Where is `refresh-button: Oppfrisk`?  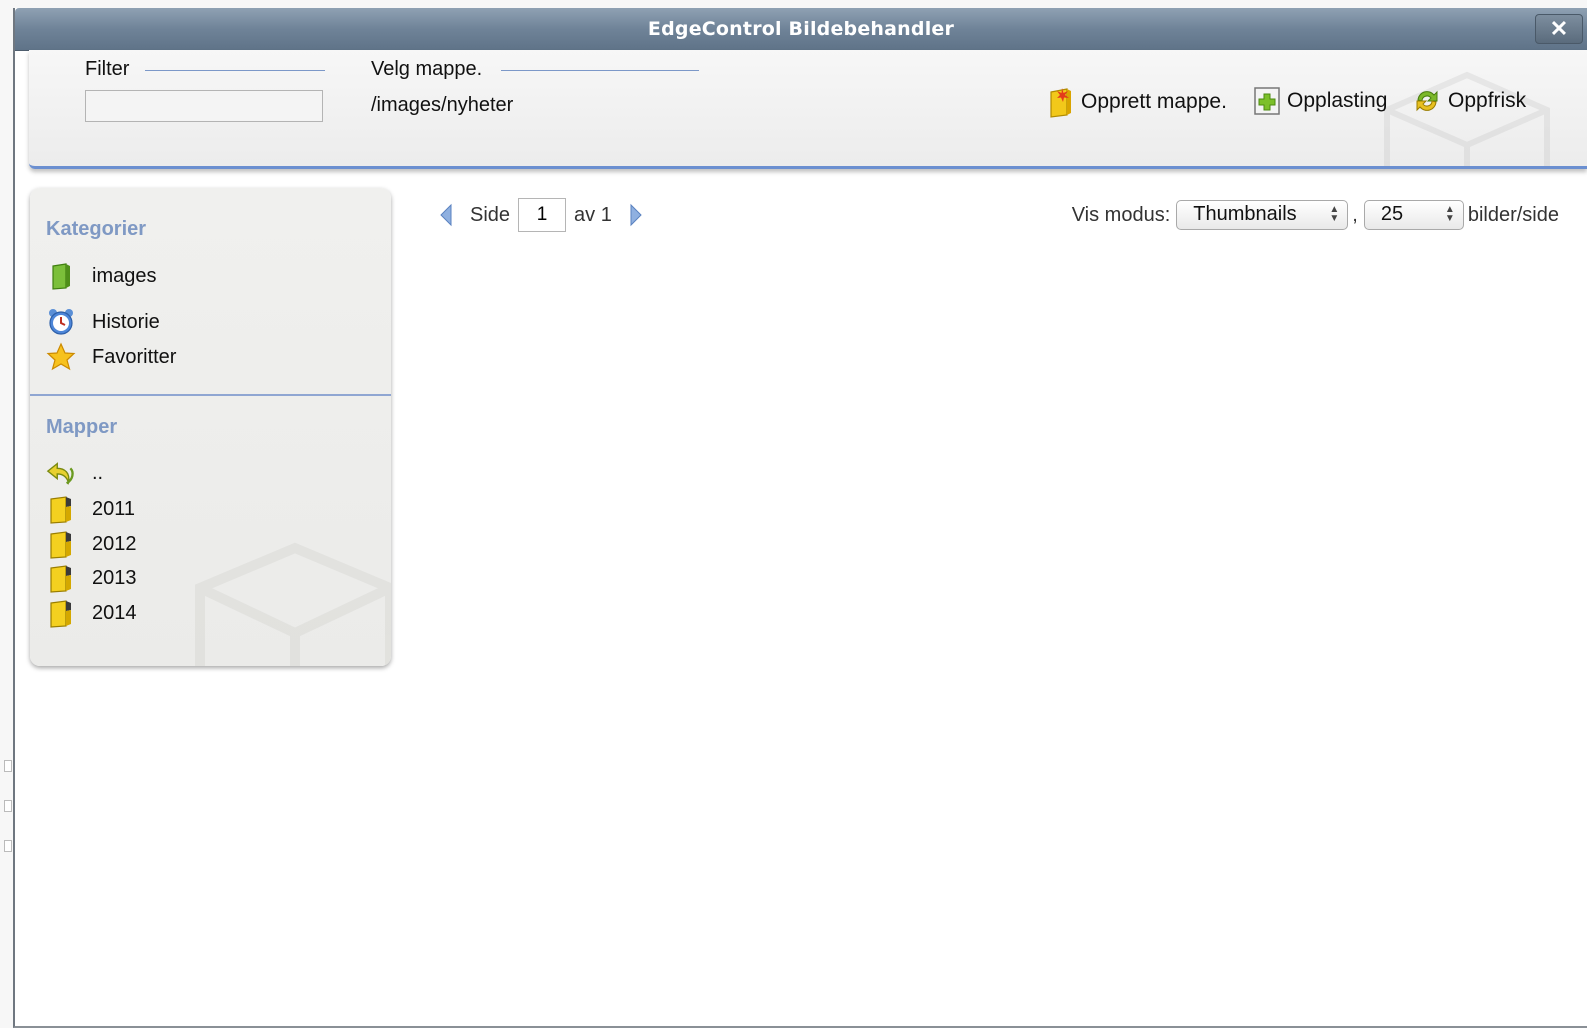
refresh-button: Oppfrisk is located at coordinates (1469, 101).